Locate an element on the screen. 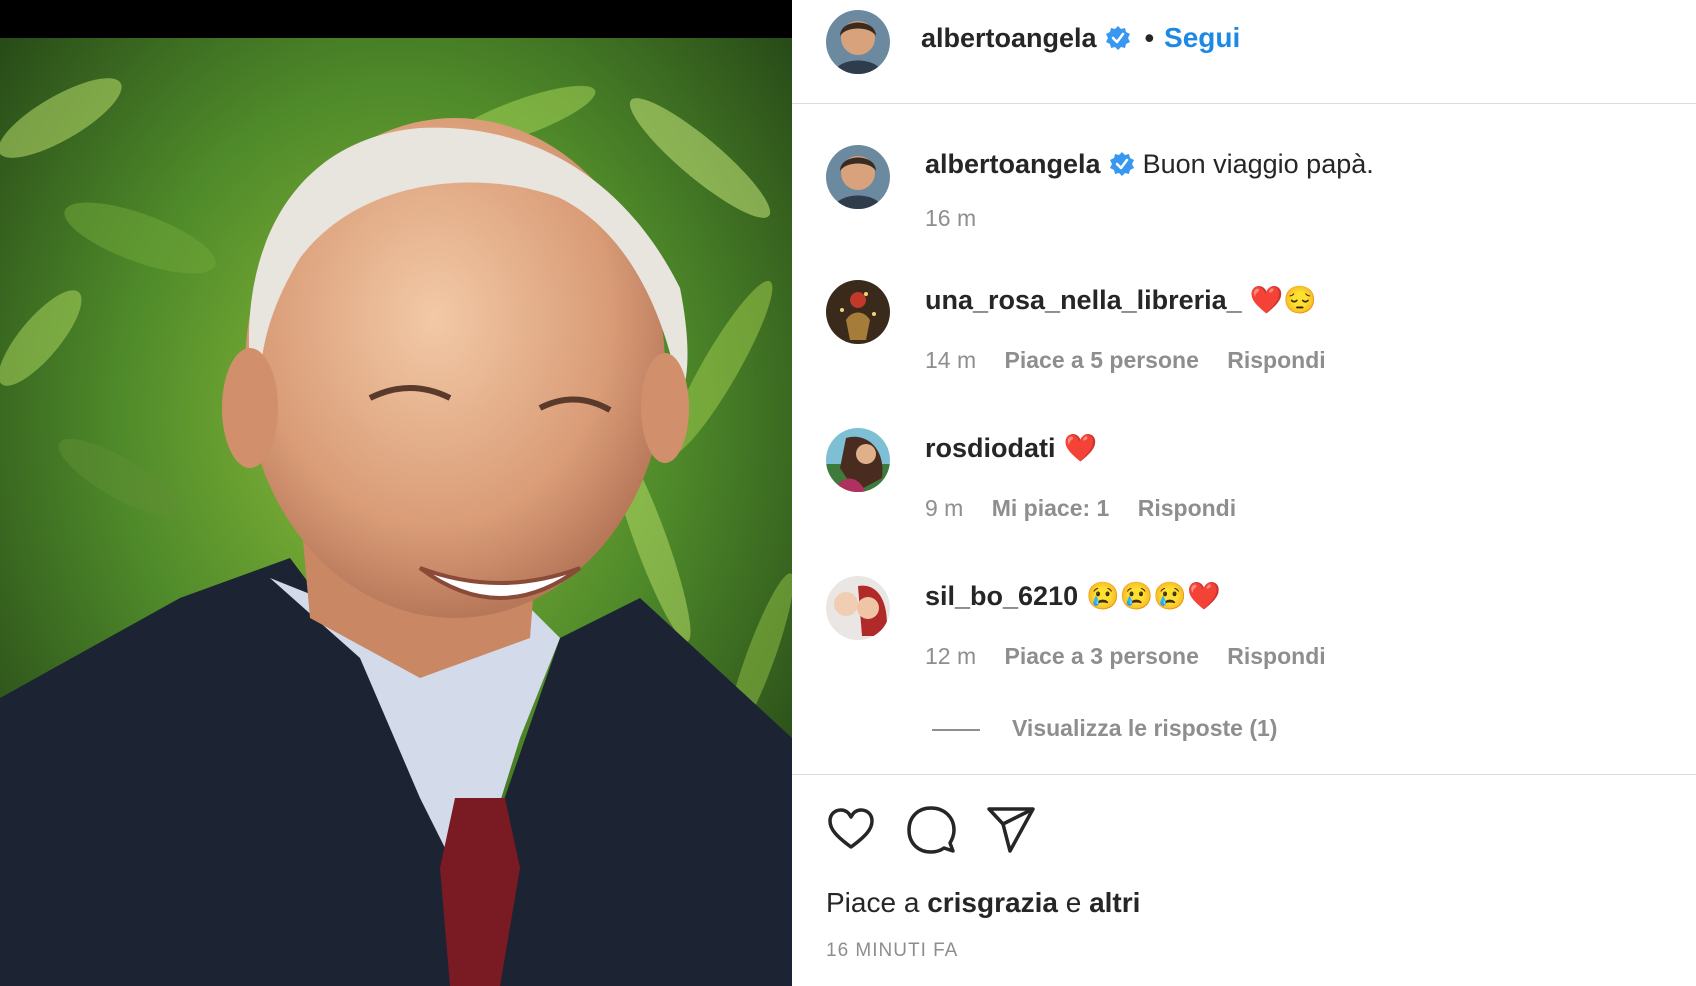  comment-time: 12 m is located at coordinates (951, 656).